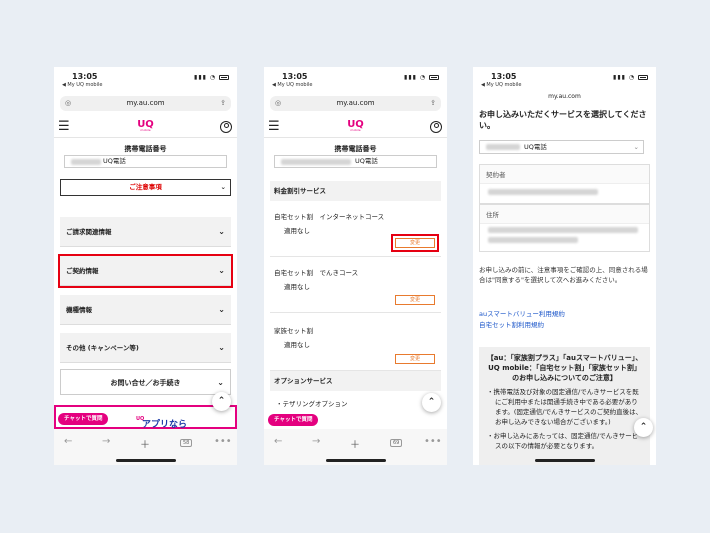 Image resolution: width=710 pixels, height=533 pixels. I want to click on discount-section-header: 料金割引サービス, so click(355, 191).